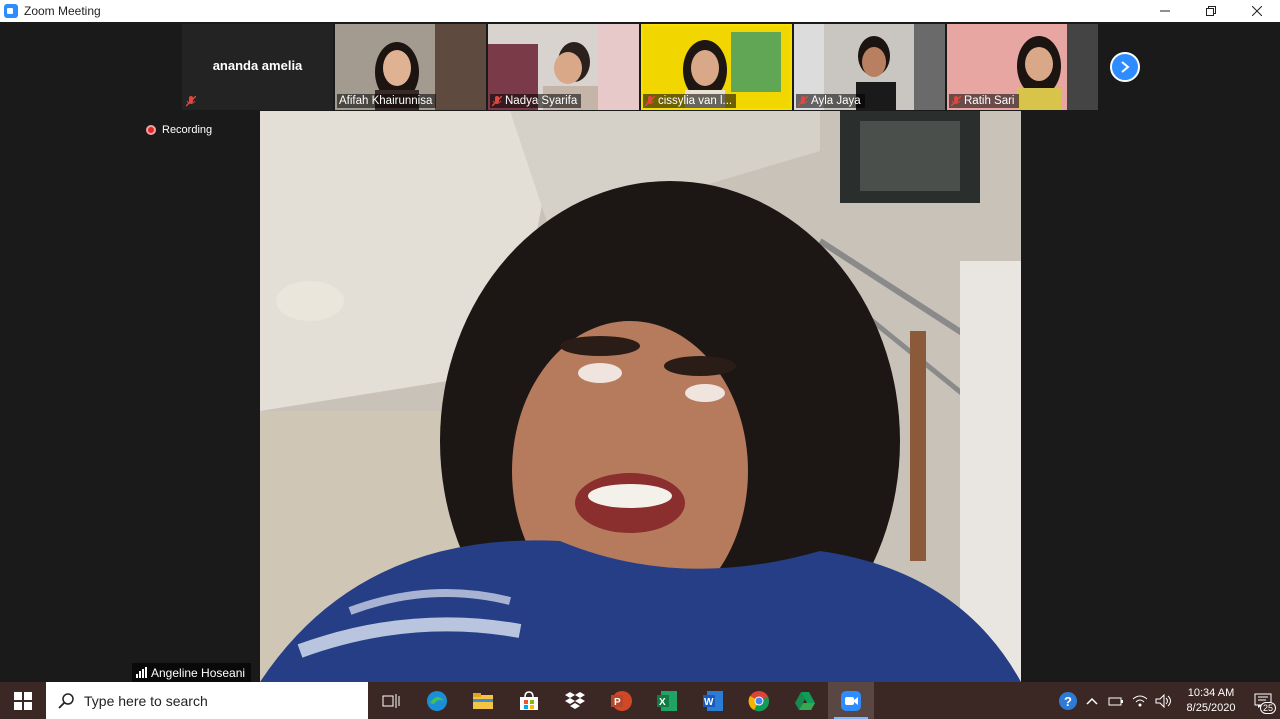 This screenshot has width=1280, height=719. I want to click on excel-button: X, so click(667, 700).